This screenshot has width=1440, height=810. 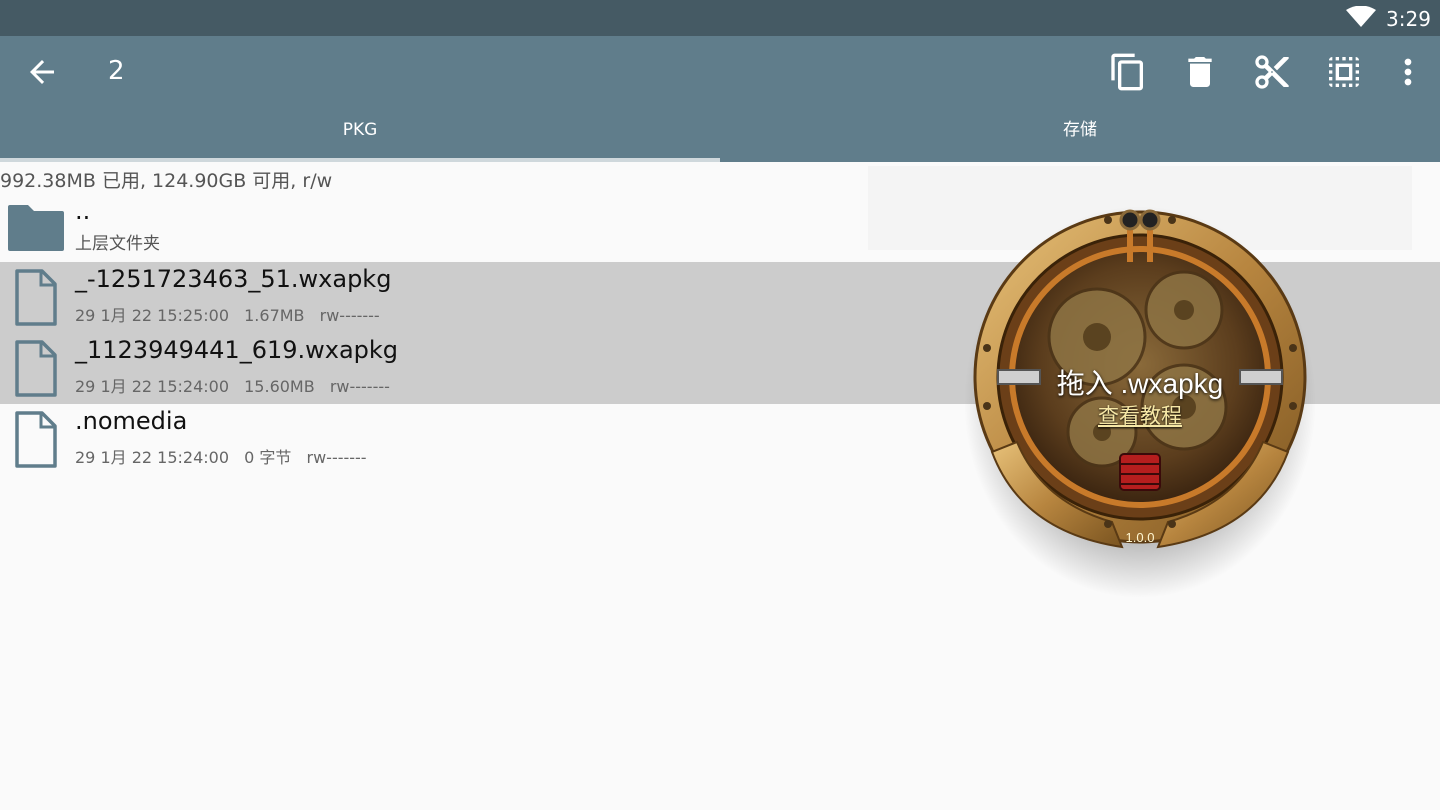 What do you see at coordinates (1128, 72) in the screenshot?
I see `copy-icon` at bounding box center [1128, 72].